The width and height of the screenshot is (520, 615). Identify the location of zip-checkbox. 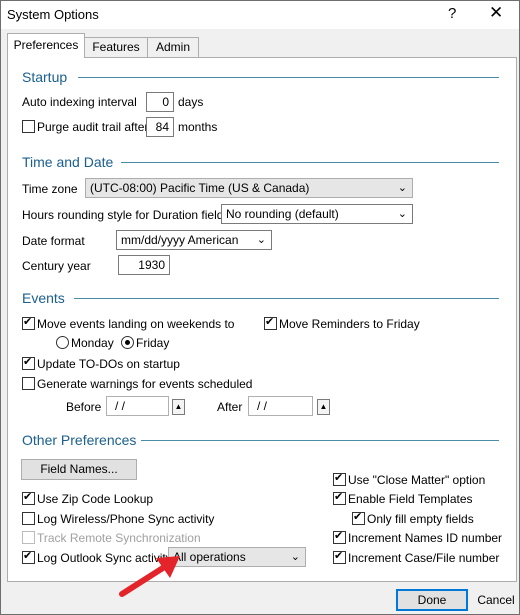
(28, 497).